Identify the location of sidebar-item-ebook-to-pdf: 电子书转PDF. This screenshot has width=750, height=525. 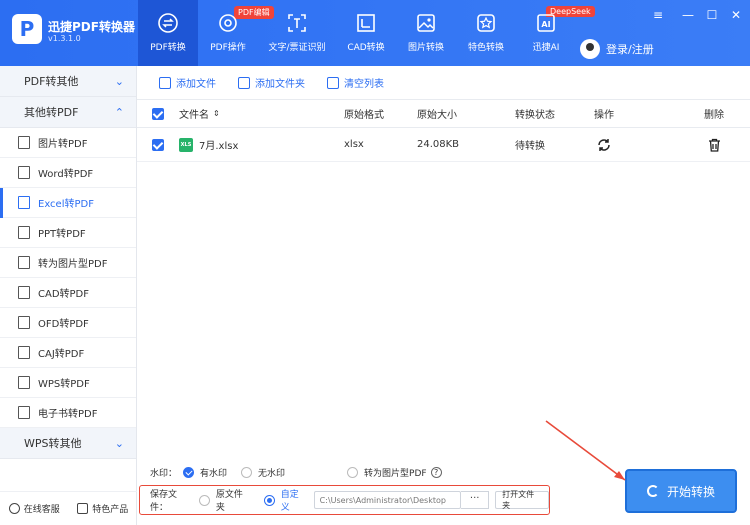
(68, 413).